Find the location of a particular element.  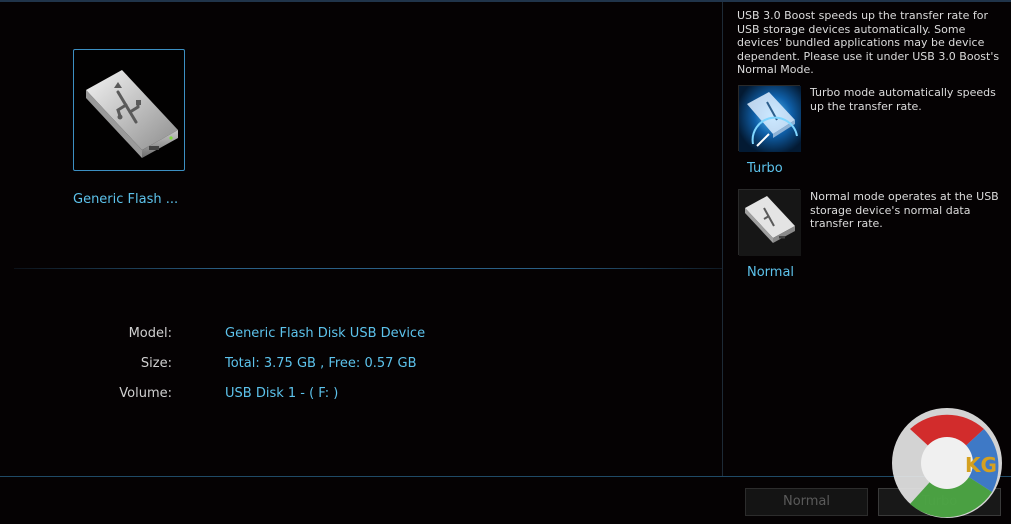

section-divider is located at coordinates (368, 268).